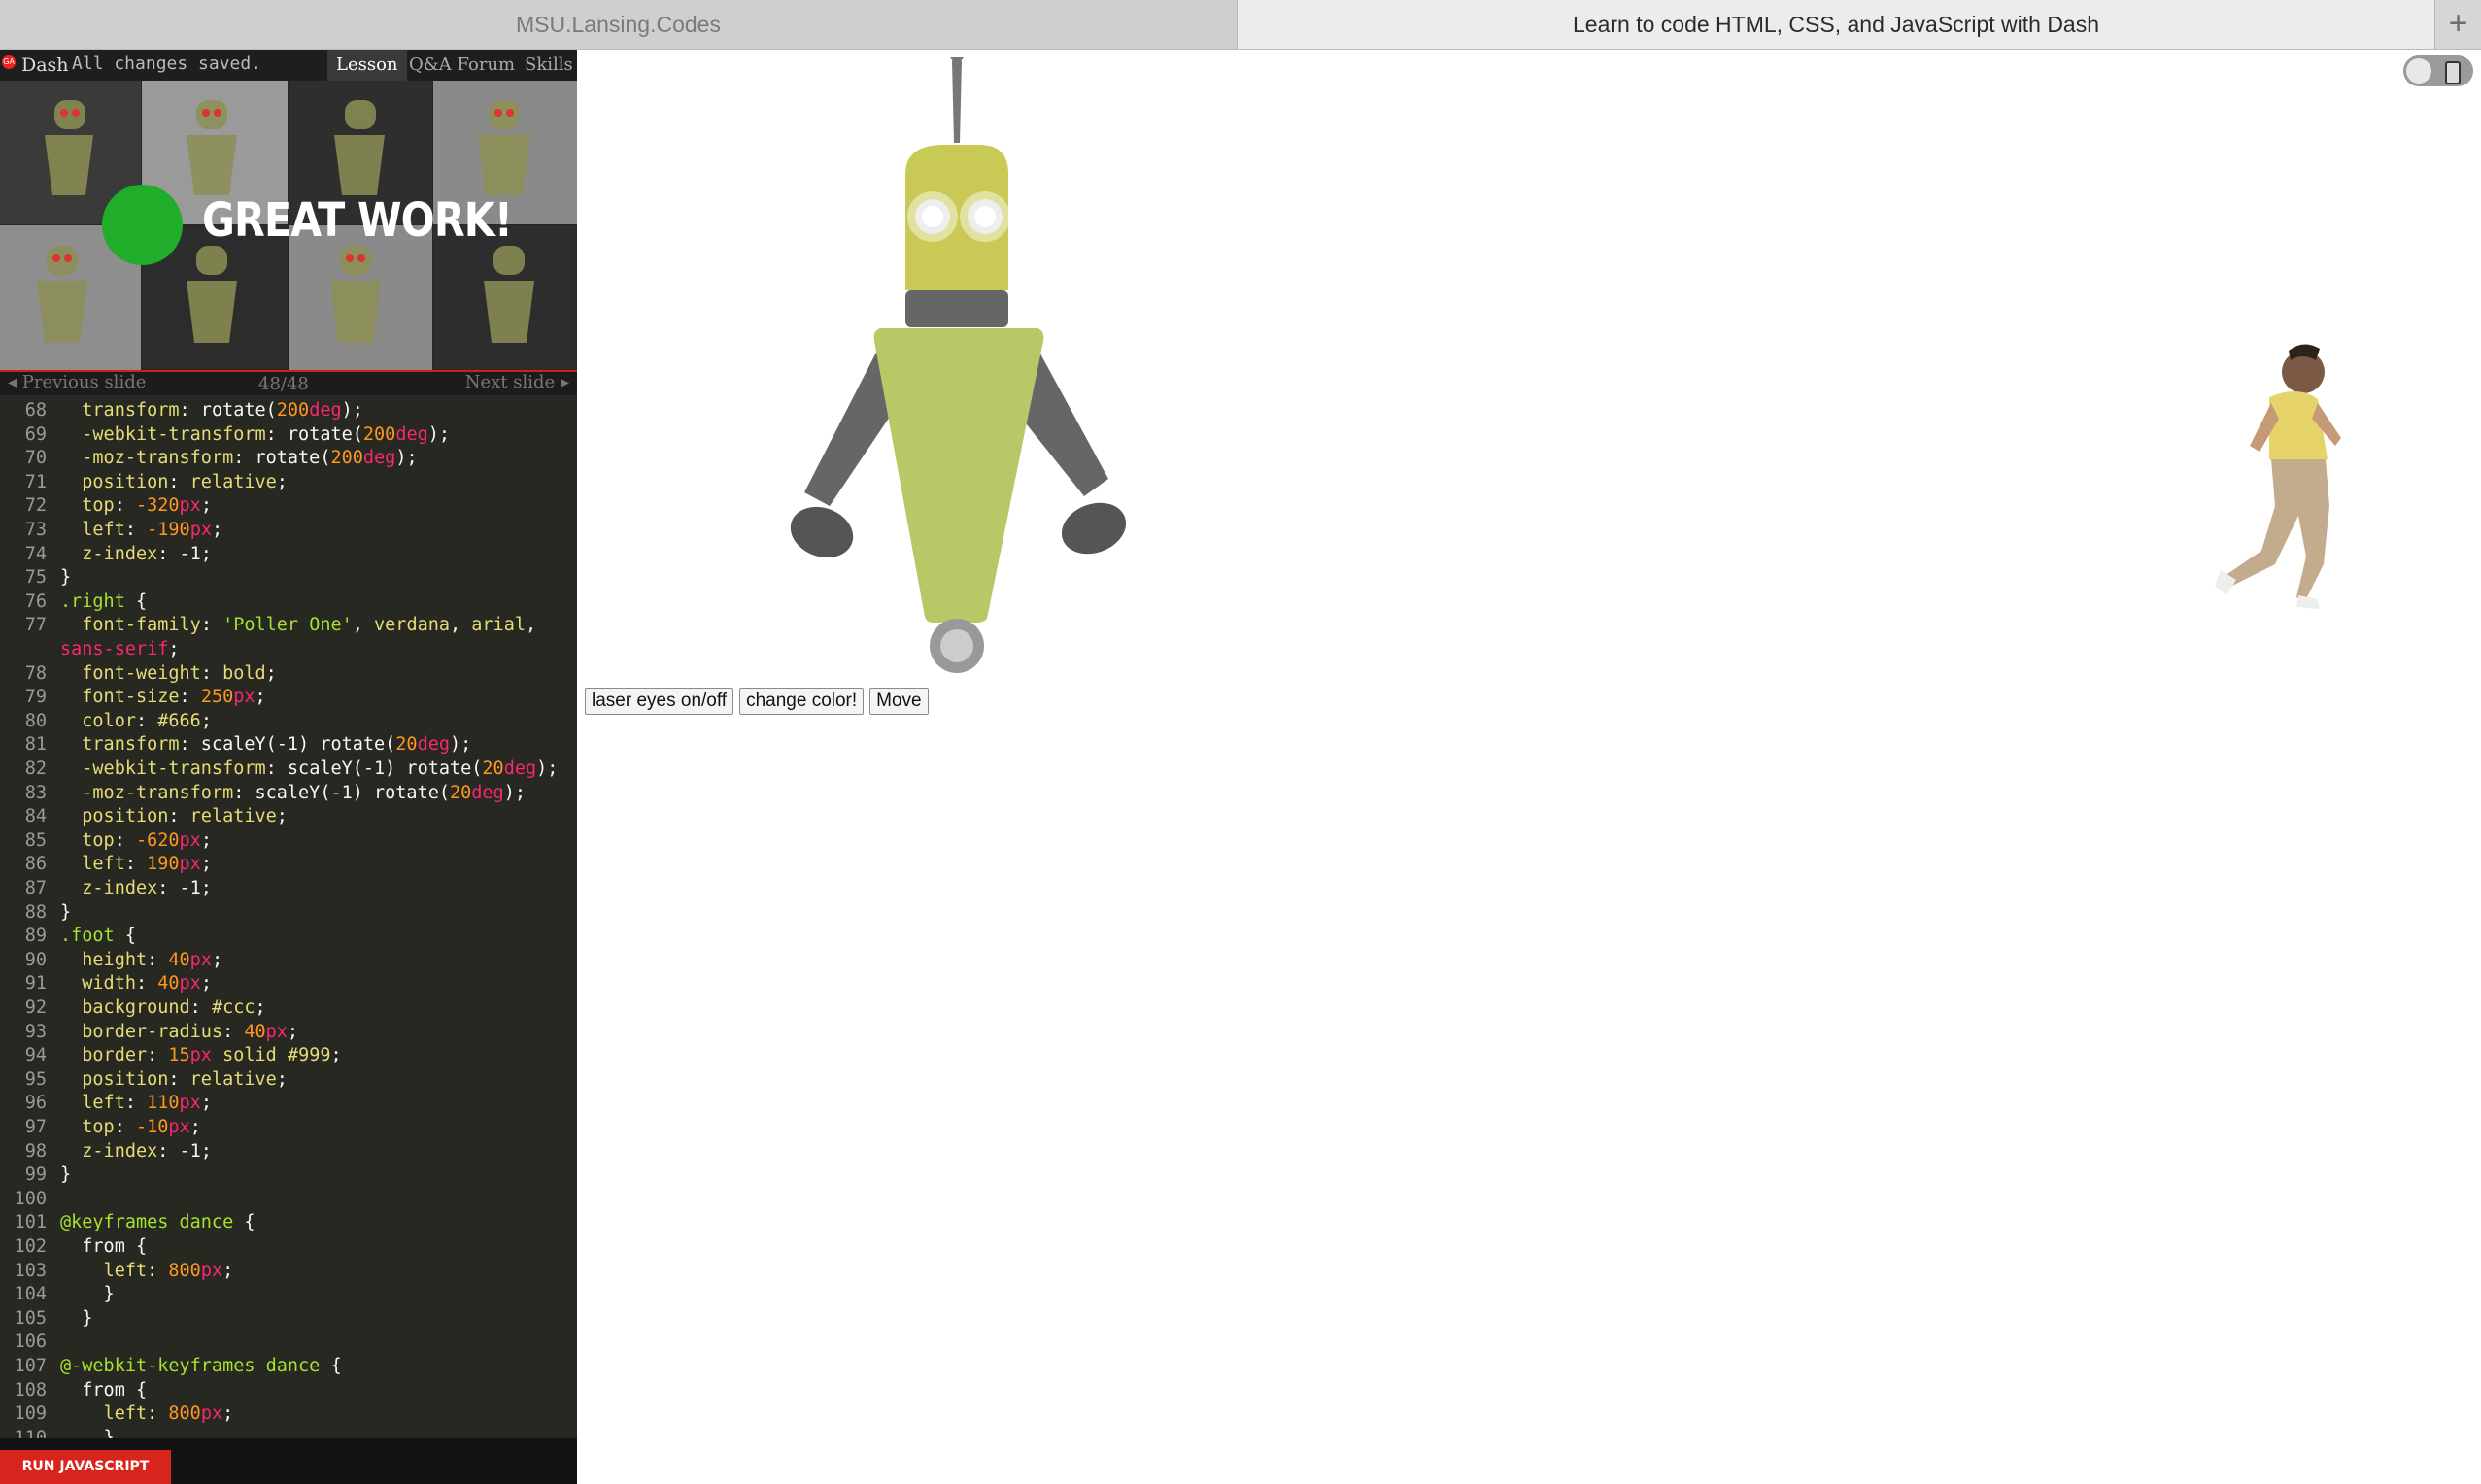 This screenshot has width=2481, height=1484. I want to click on line-number: 70, so click(36, 458).